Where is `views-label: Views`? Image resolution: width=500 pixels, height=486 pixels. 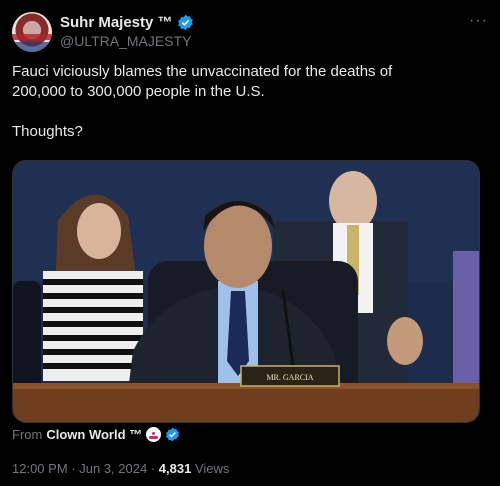
views-label: Views is located at coordinates (212, 468).